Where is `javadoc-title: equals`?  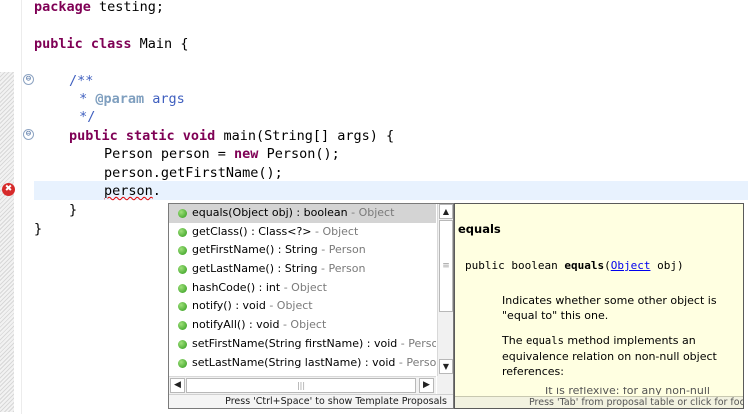
javadoc-title: equals is located at coordinates (479, 229).